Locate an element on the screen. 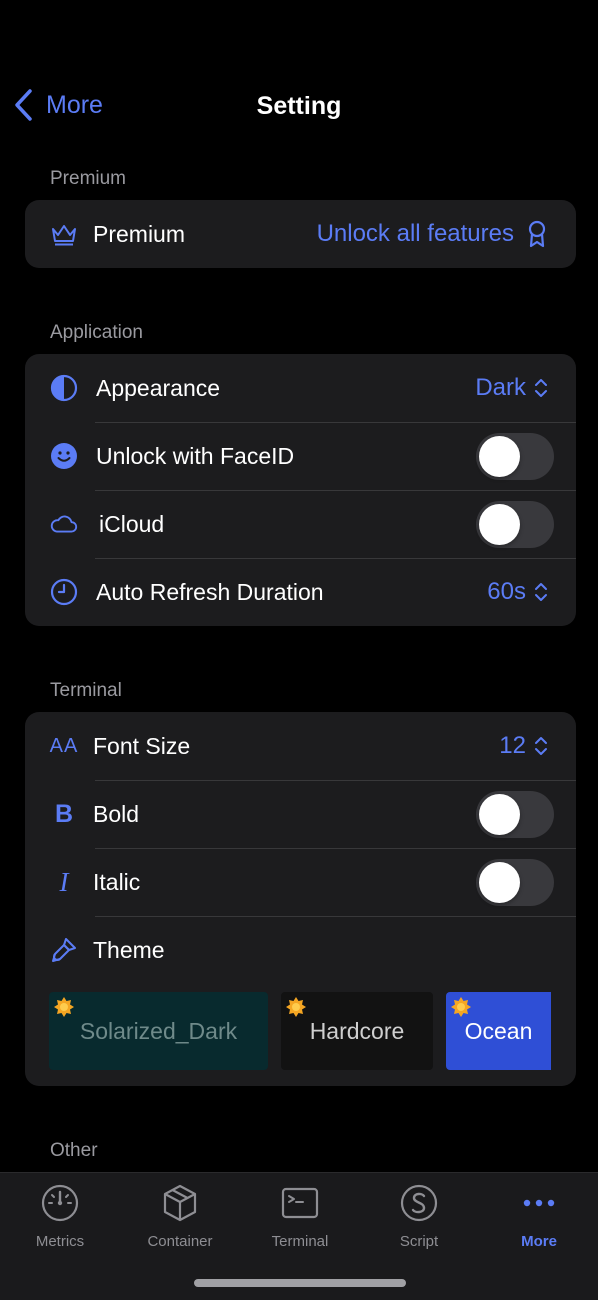 The image size is (598, 1300). gauge-icon is located at coordinates (60, 1203).